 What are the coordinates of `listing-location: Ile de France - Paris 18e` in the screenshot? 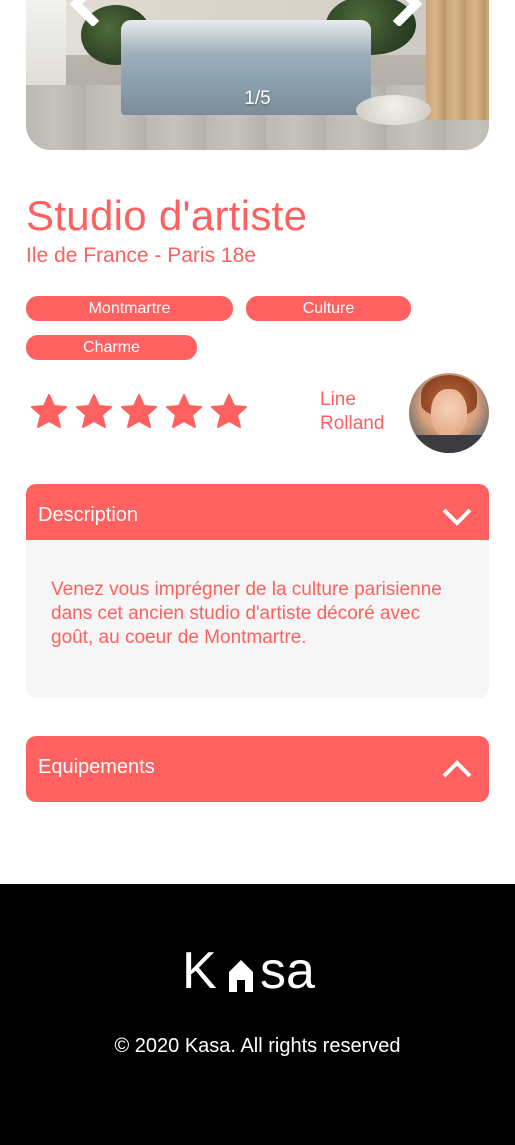 It's located at (141, 255).